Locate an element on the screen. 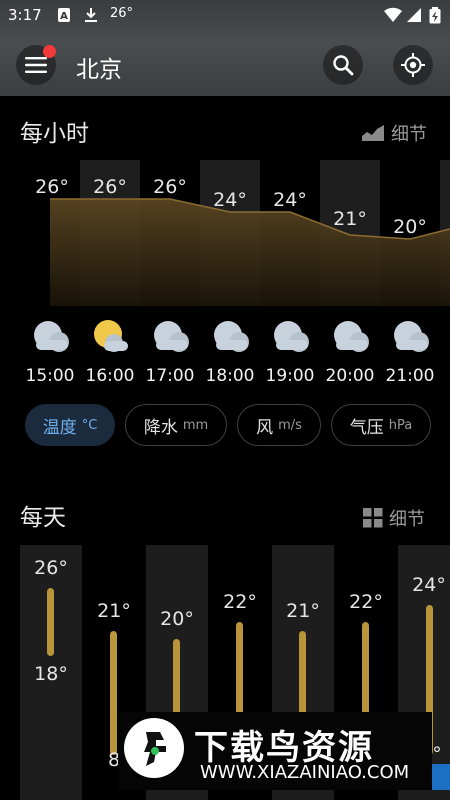 The image size is (450, 800). chip-temperature: 温度 °C is located at coordinates (70, 425).